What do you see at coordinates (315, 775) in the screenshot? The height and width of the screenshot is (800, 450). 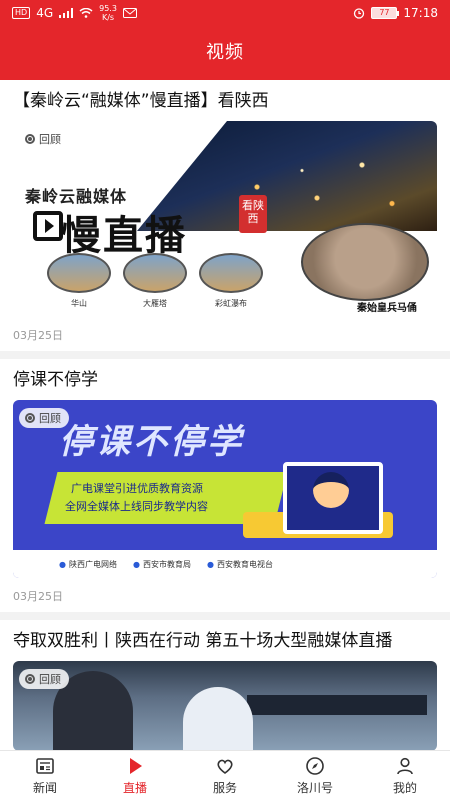 I see `nav-item-luochuan: 洛川号` at bounding box center [315, 775].